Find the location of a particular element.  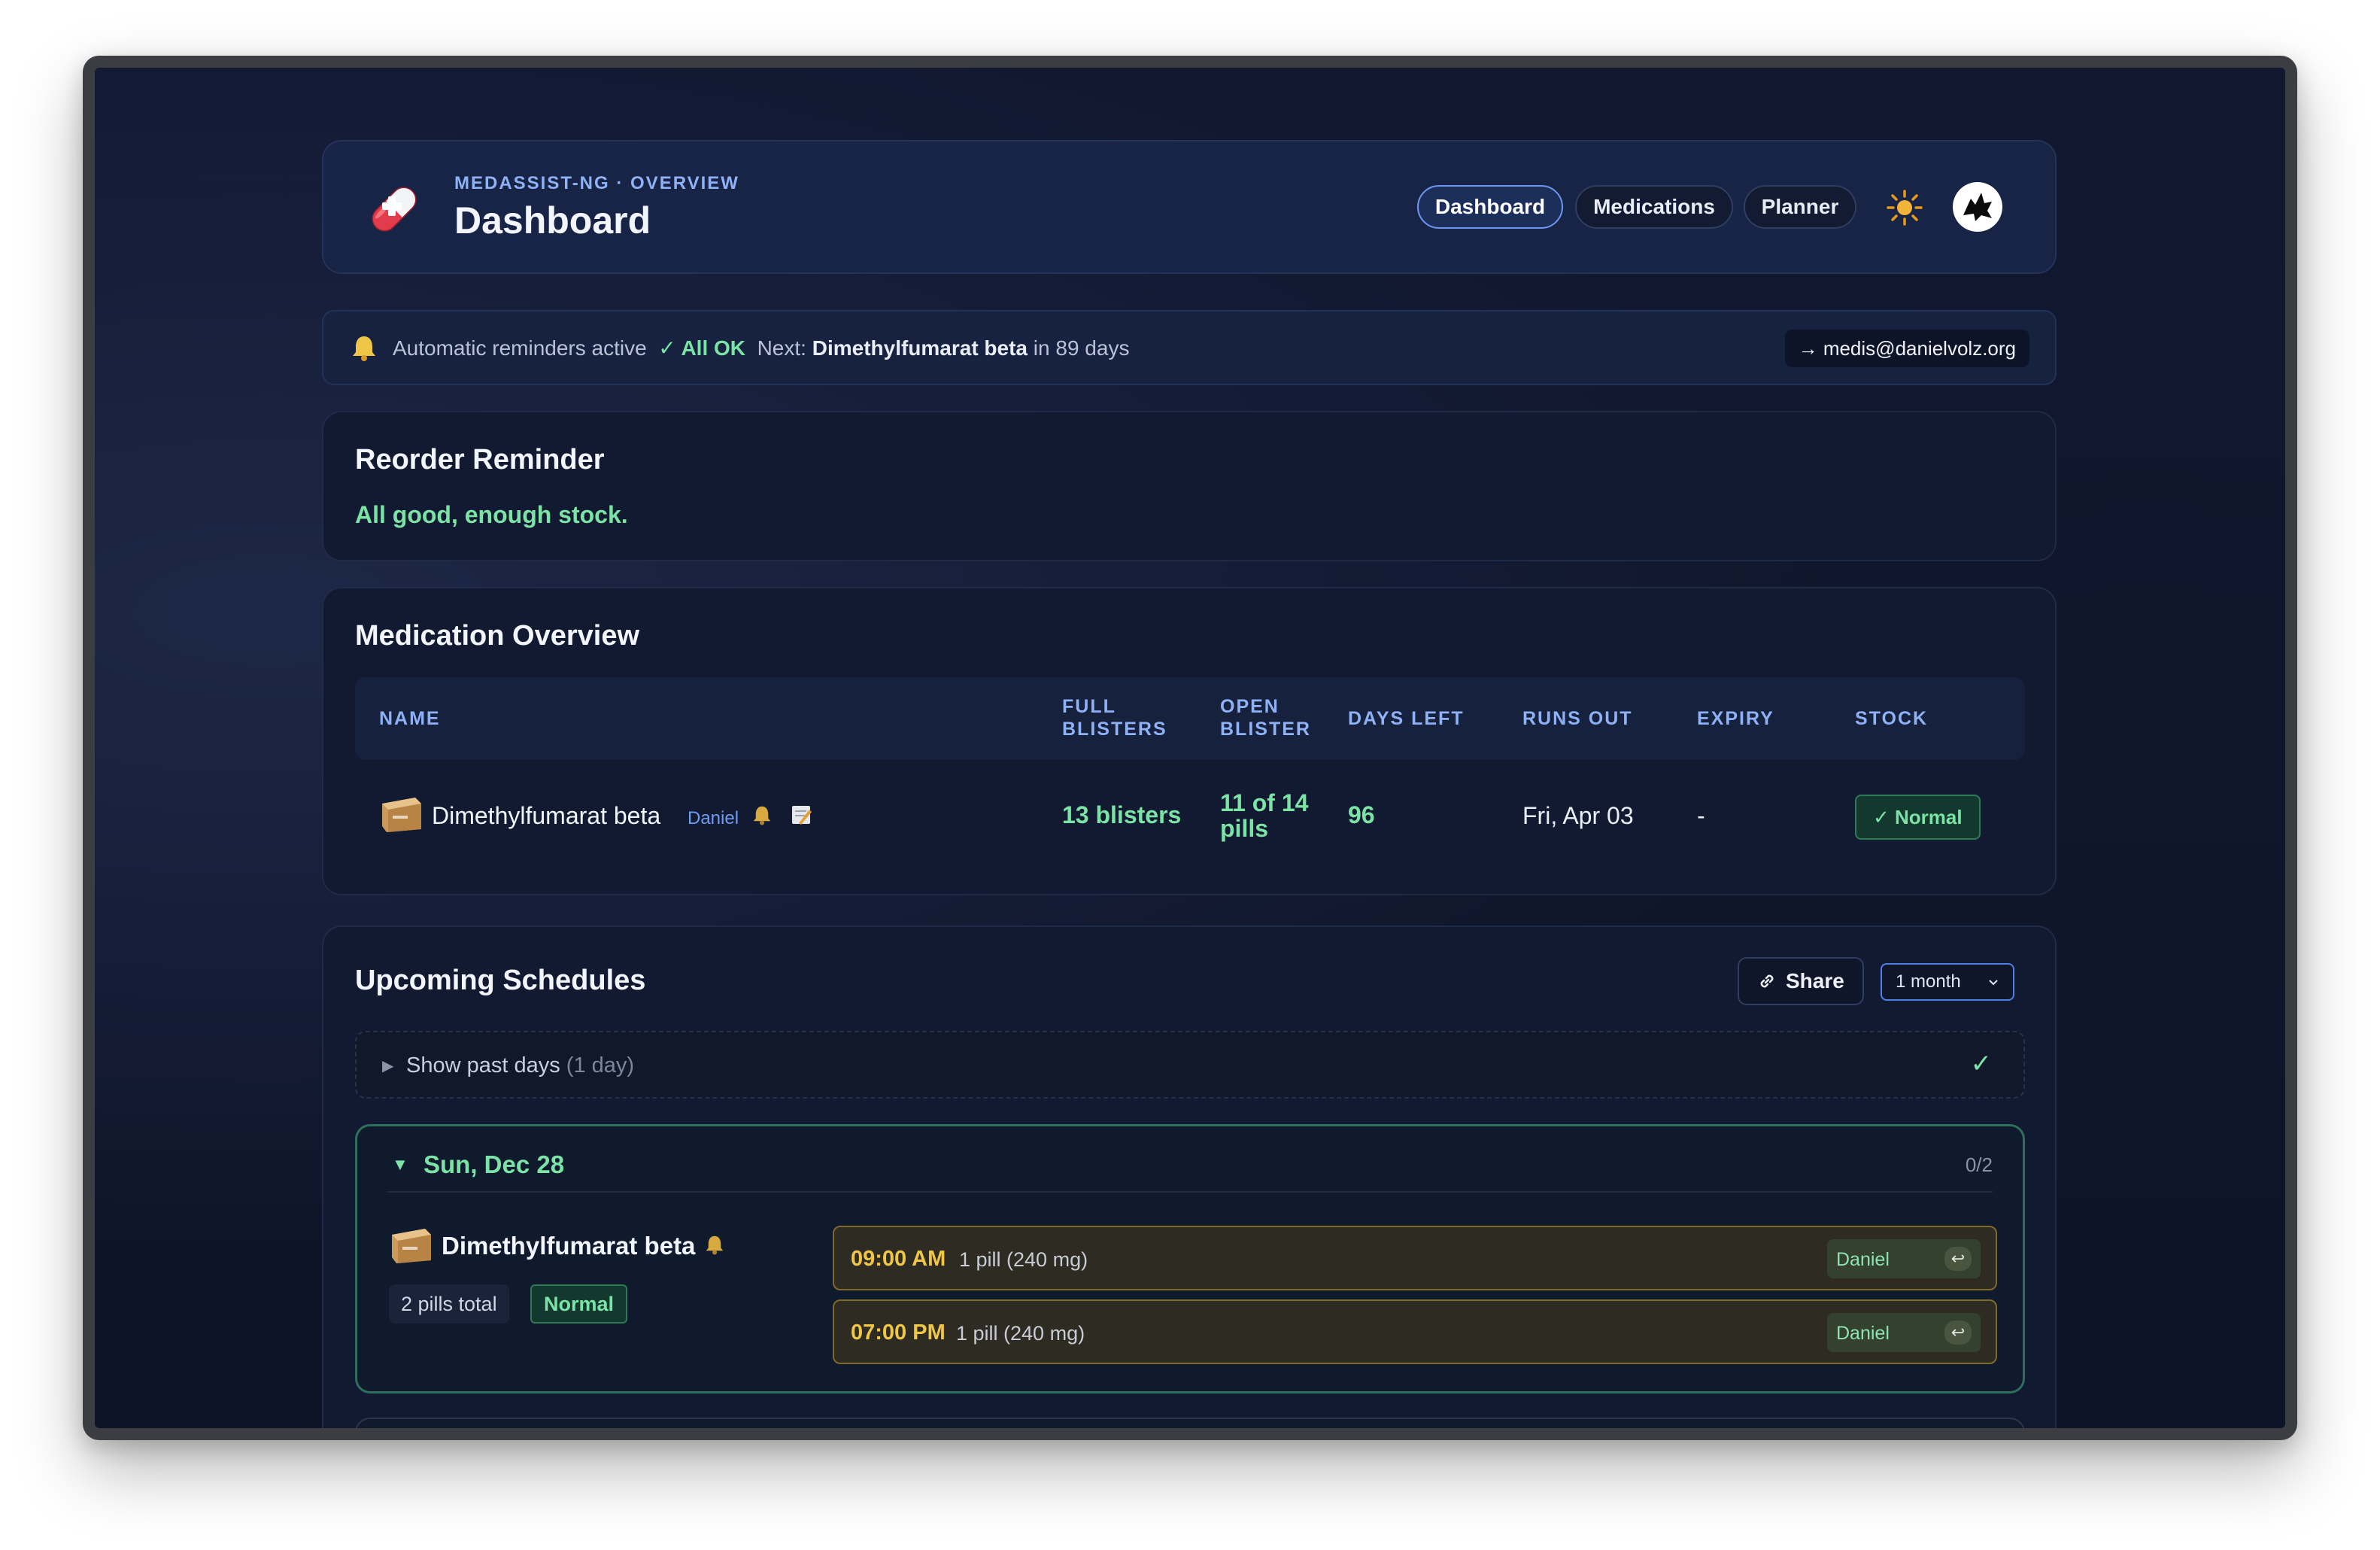

col-name: NAME is located at coordinates (410, 719).